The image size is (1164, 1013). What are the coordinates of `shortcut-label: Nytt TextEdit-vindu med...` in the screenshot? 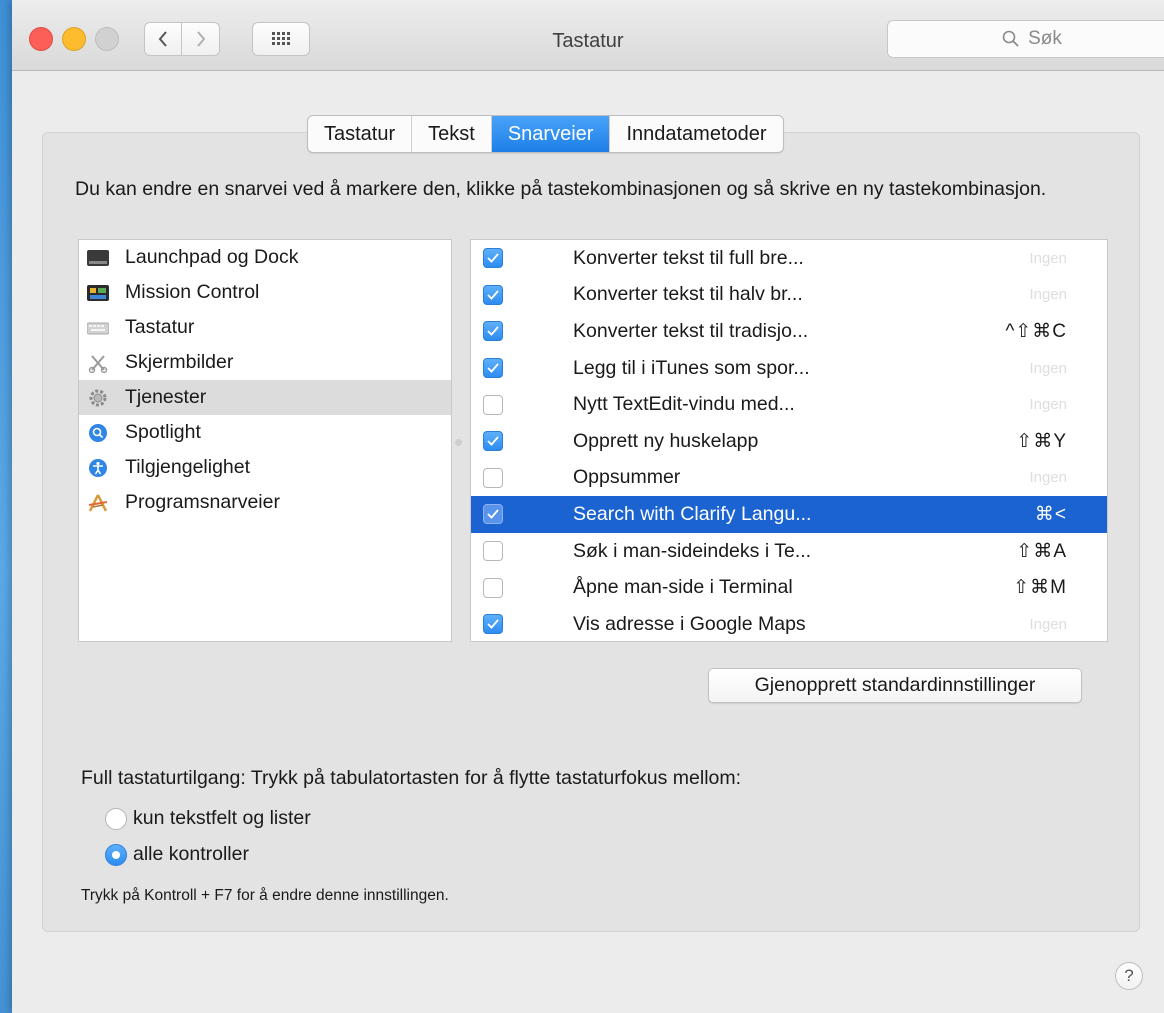 It's located at (684, 404).